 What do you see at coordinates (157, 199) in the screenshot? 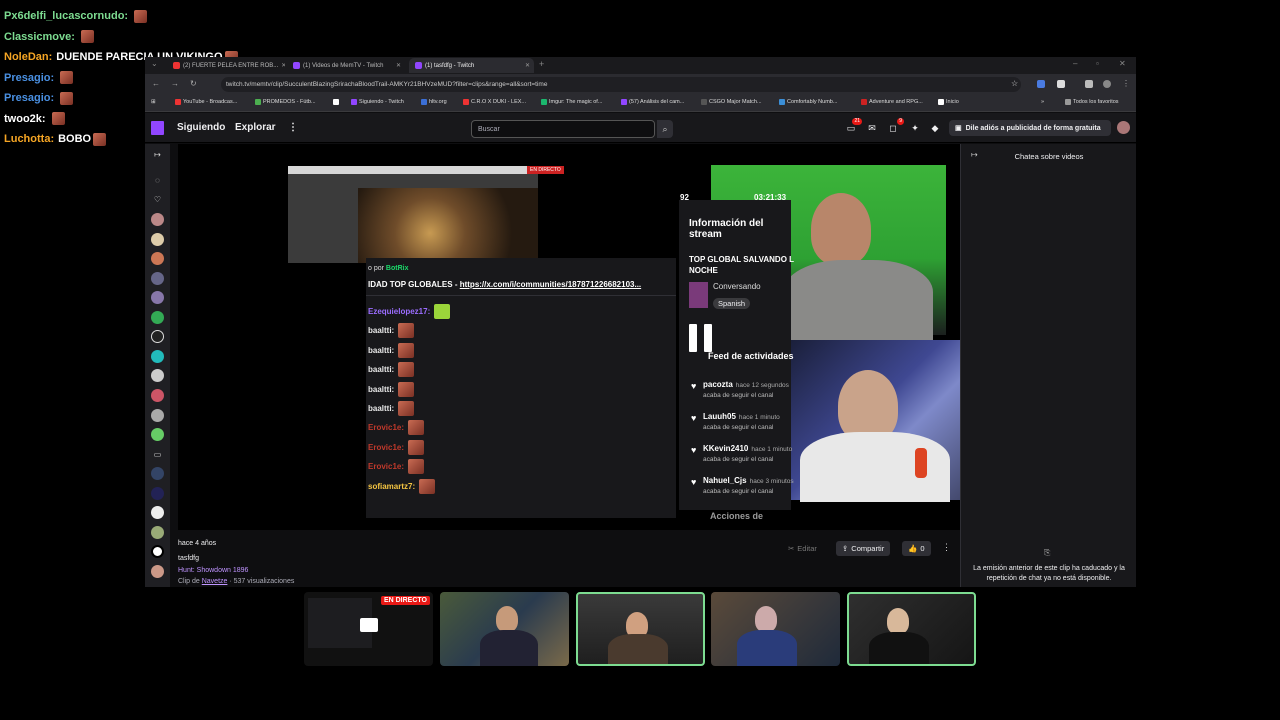
I see `heart-icon: ♡` at bounding box center [157, 199].